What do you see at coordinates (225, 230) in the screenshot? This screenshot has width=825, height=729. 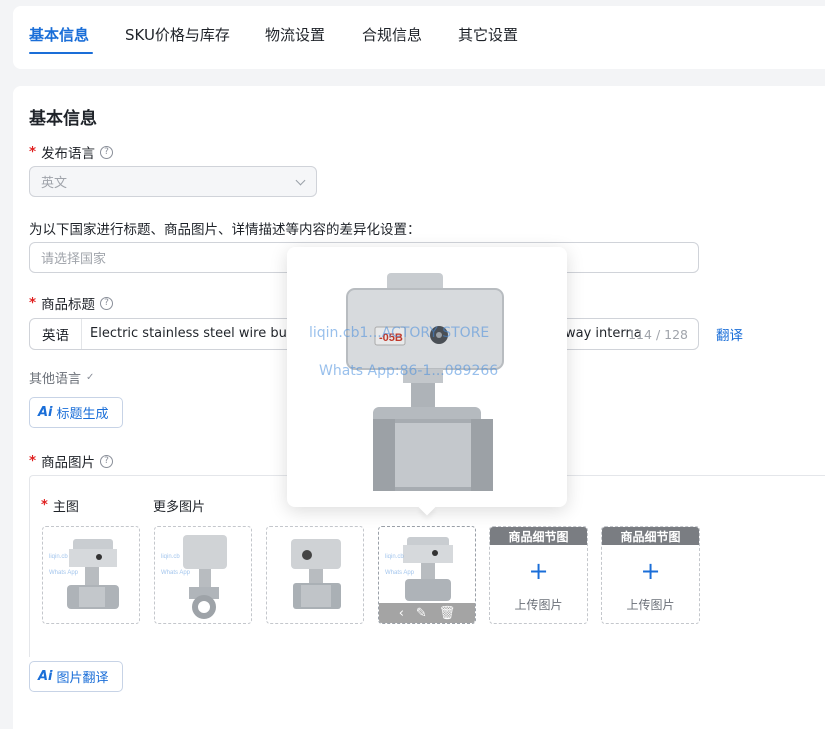 I see `country-label: 为以下国家进行标题、商品图片、详情描述等内容的差异化设置：` at bounding box center [225, 230].